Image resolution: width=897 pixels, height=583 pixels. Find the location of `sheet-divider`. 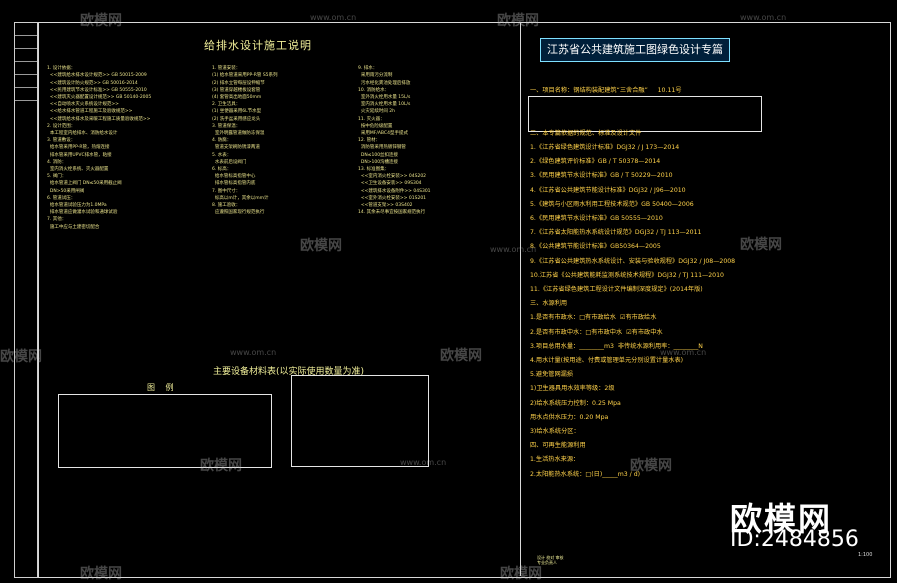

sheet-divider is located at coordinates (520, 299).